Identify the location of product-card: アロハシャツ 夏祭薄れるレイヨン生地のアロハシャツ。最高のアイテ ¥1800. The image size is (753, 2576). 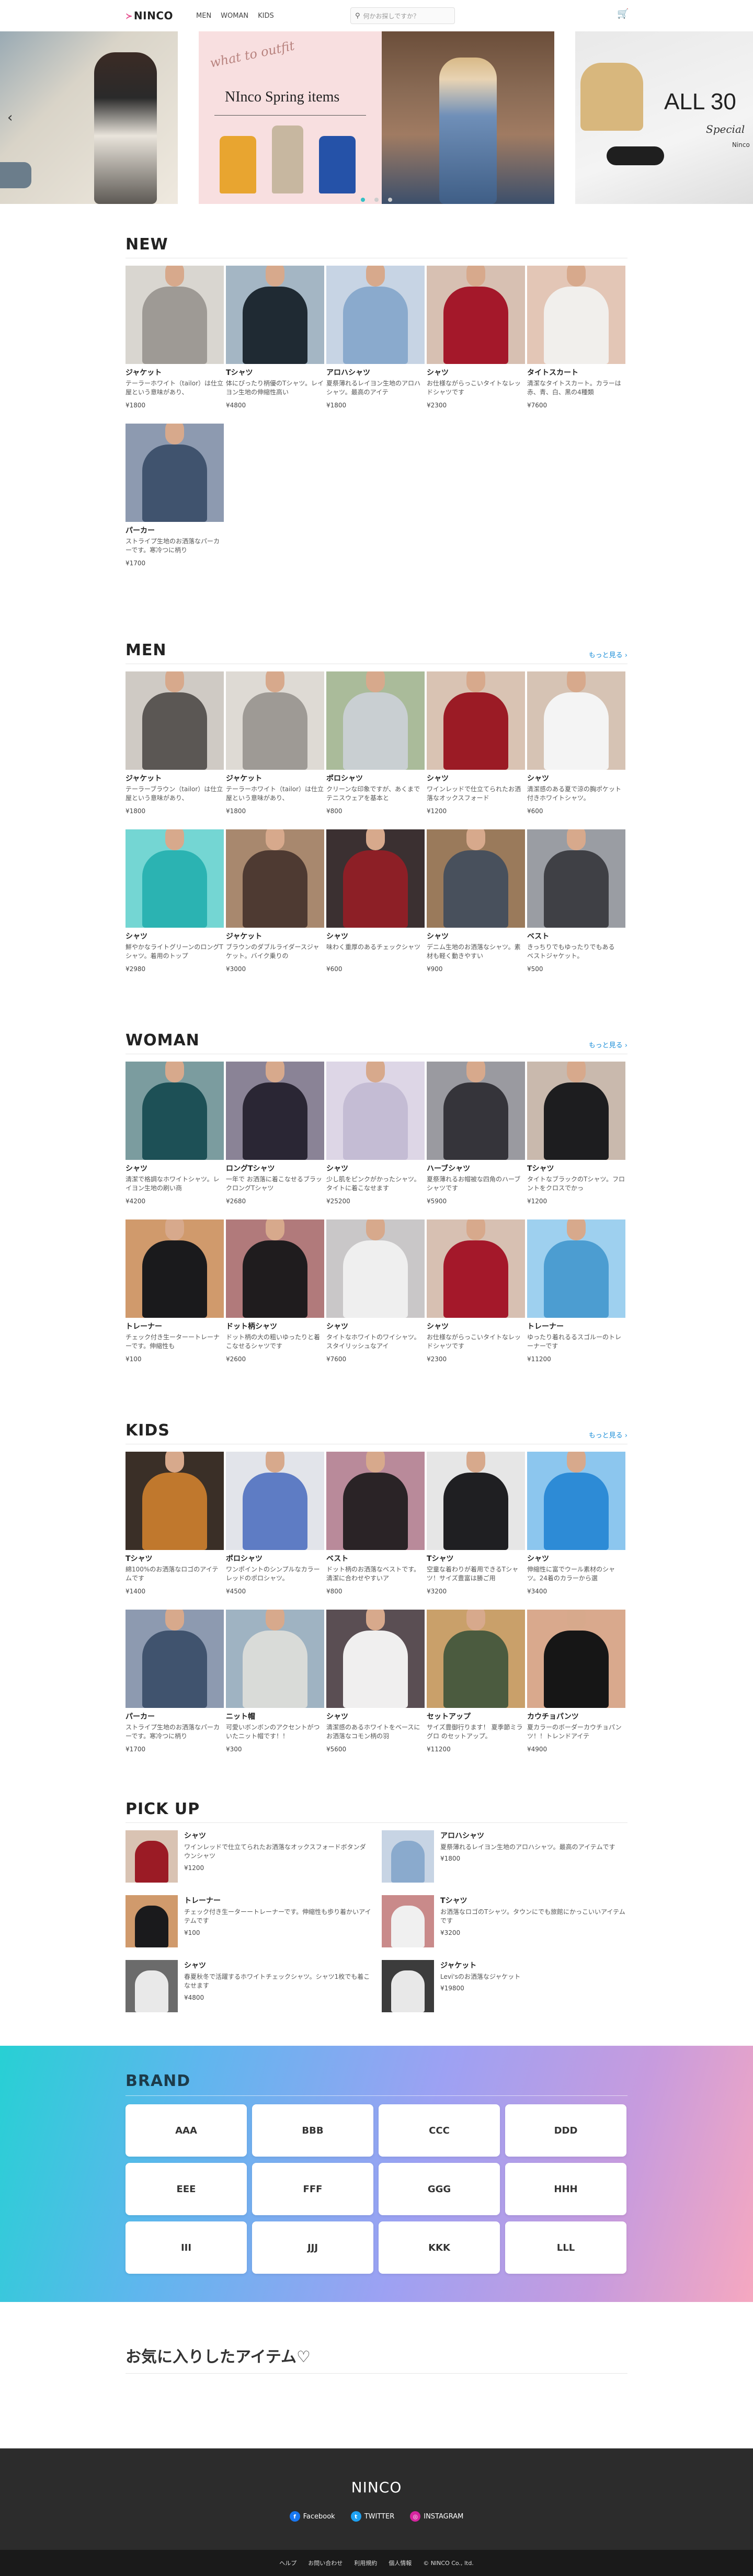
(375, 338).